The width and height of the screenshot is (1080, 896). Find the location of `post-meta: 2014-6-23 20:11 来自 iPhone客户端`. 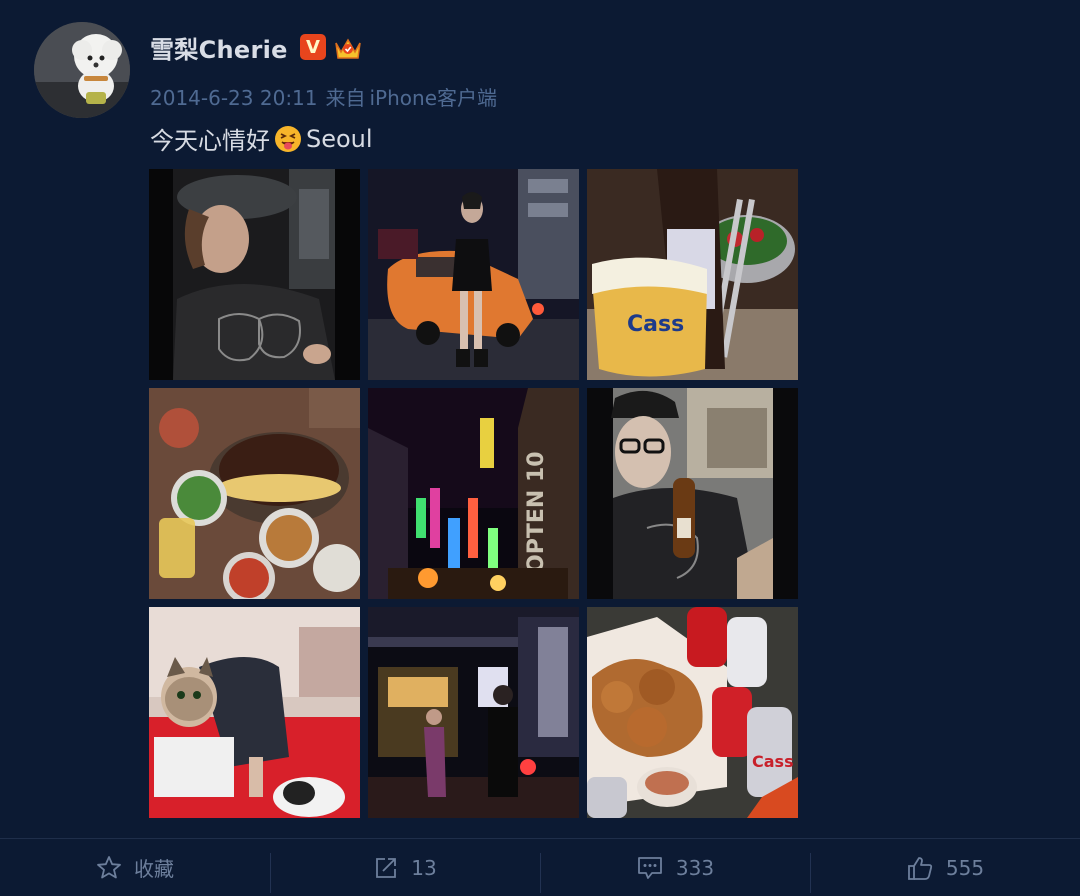

post-meta: 2014-6-23 20:11 来自 iPhone客户端 is located at coordinates (327, 96).